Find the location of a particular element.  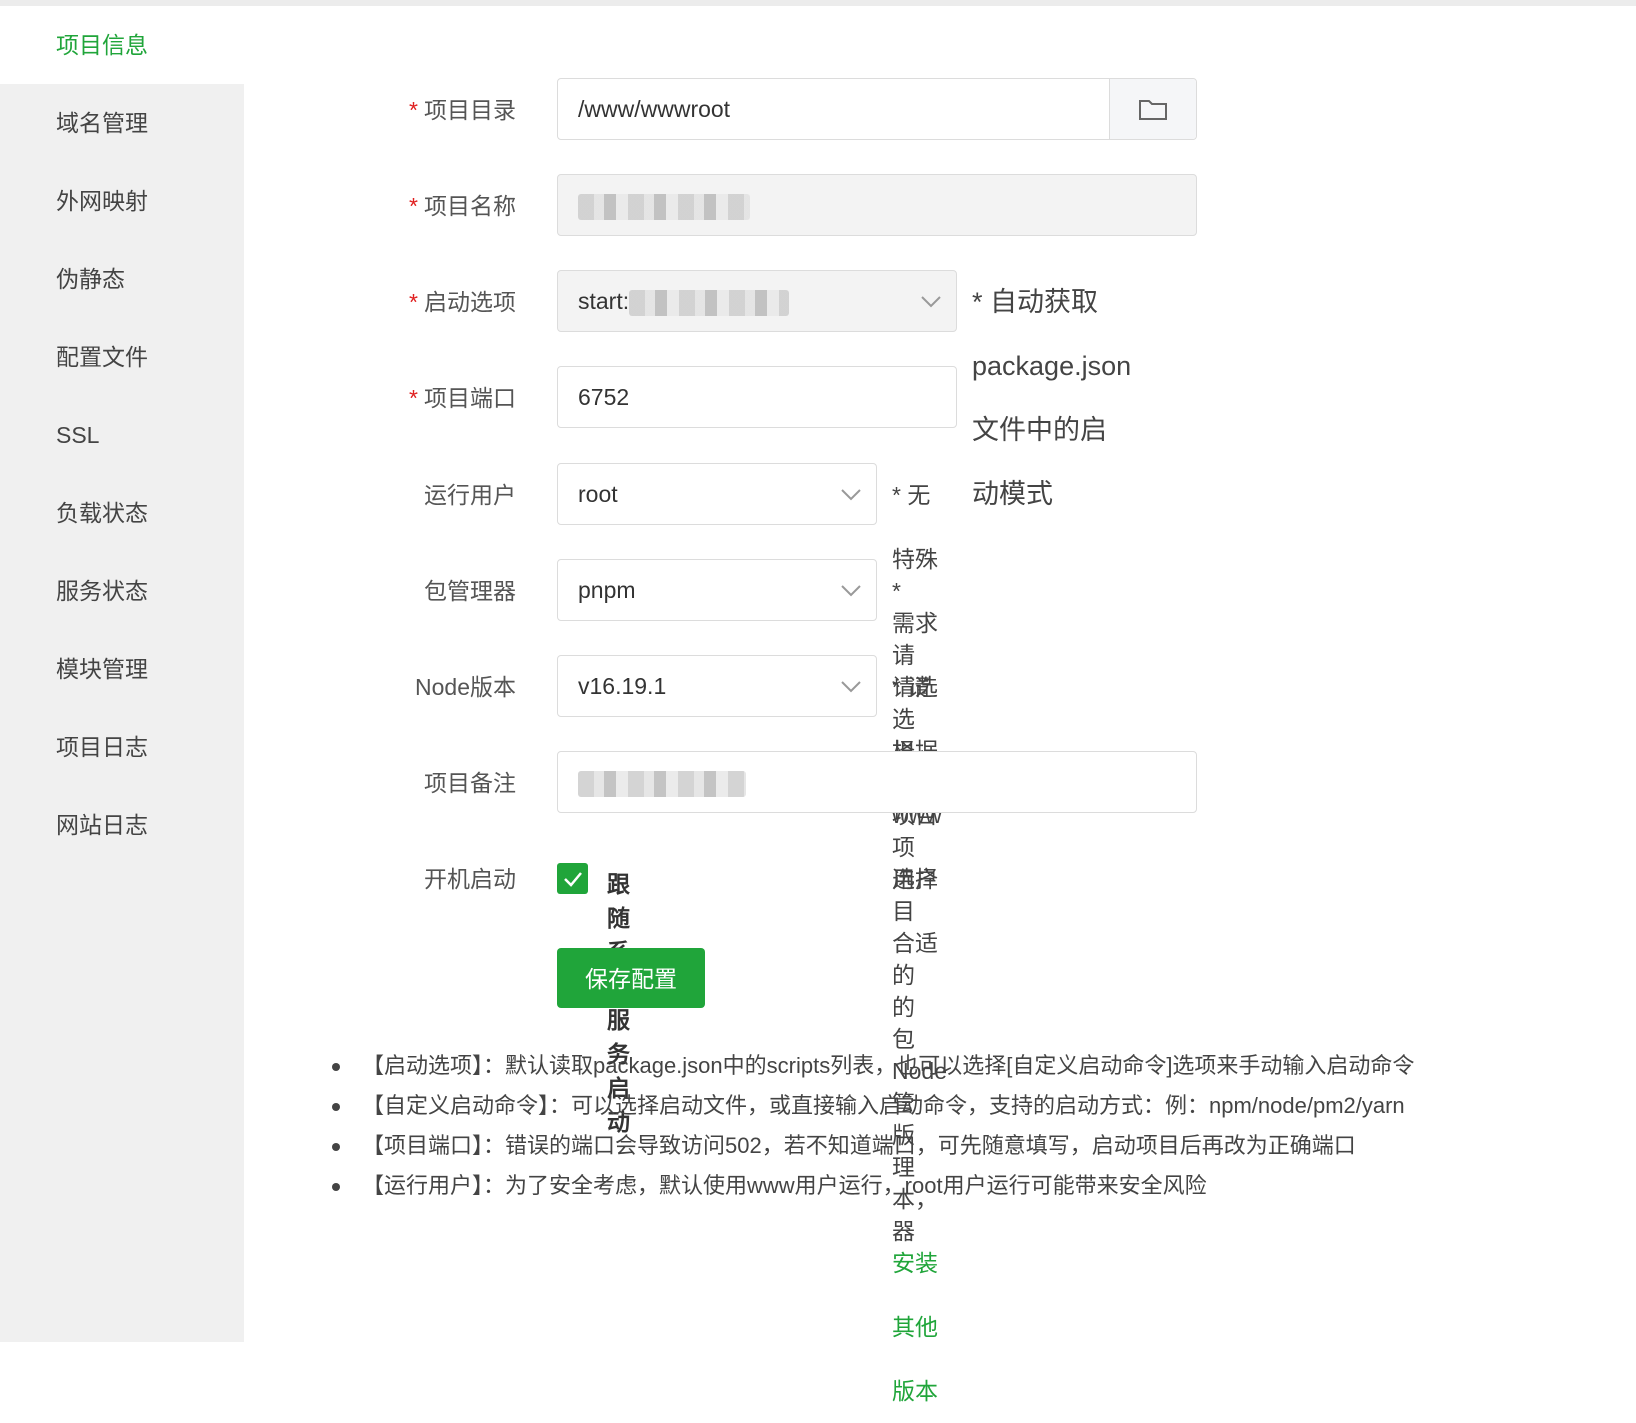

project-port-label: * 项目端口 is located at coordinates (462, 398).